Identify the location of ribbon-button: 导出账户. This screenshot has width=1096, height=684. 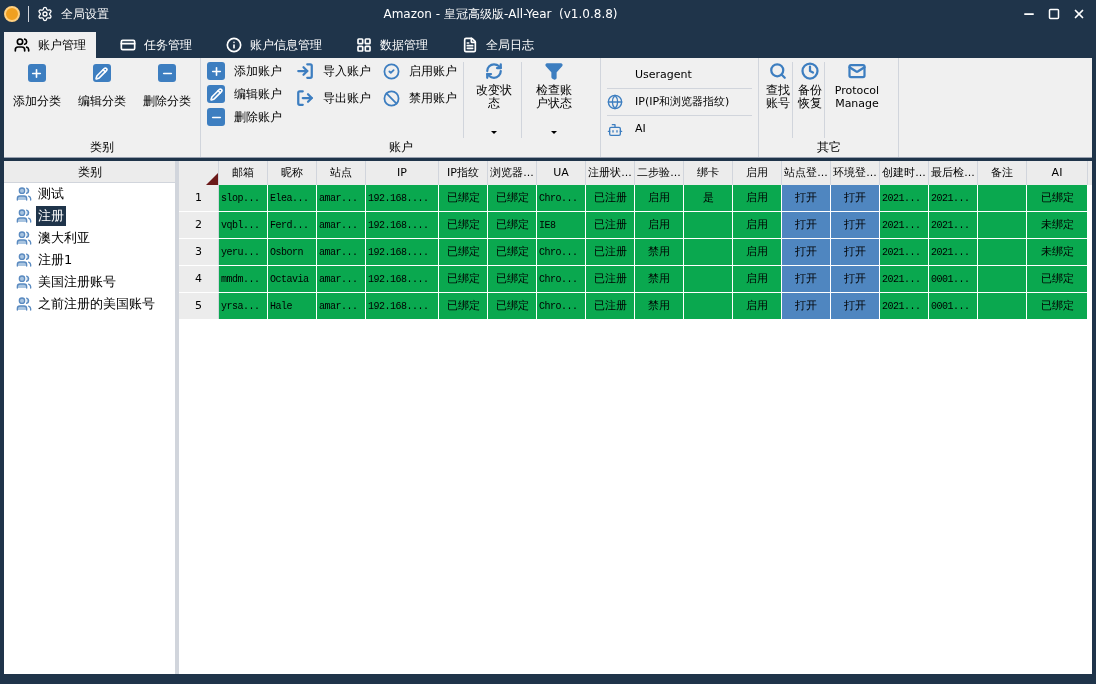
(333, 98).